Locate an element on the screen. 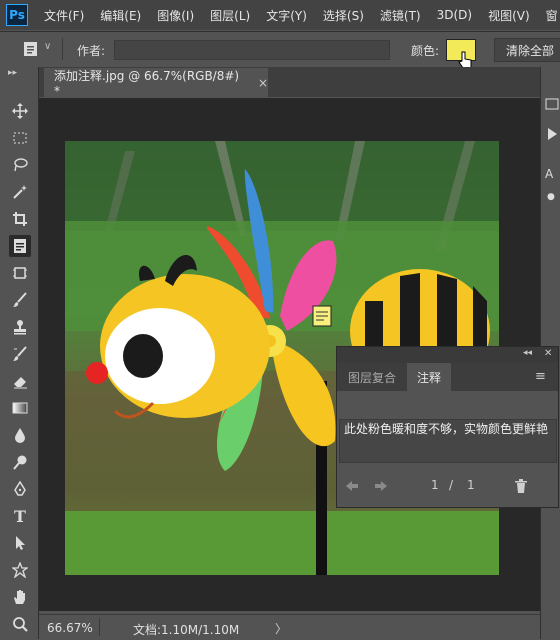 This screenshot has height=640, width=560. brush-icon is located at coordinates (20, 300).